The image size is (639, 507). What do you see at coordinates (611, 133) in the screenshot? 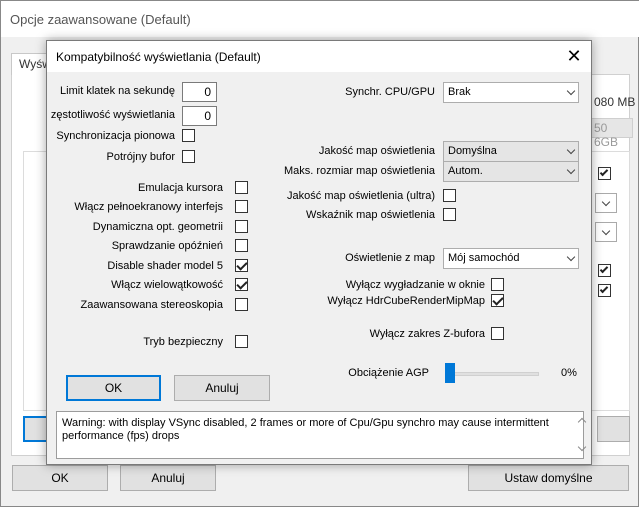
I see `background-memory-field: 50 6GB` at bounding box center [611, 133].